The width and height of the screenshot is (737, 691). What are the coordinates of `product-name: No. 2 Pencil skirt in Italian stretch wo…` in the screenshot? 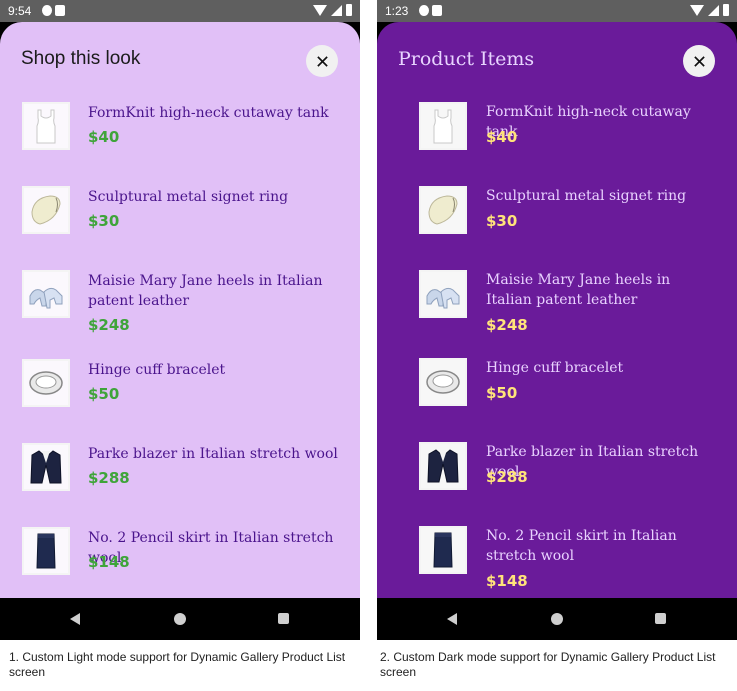 It's located at (581, 546).